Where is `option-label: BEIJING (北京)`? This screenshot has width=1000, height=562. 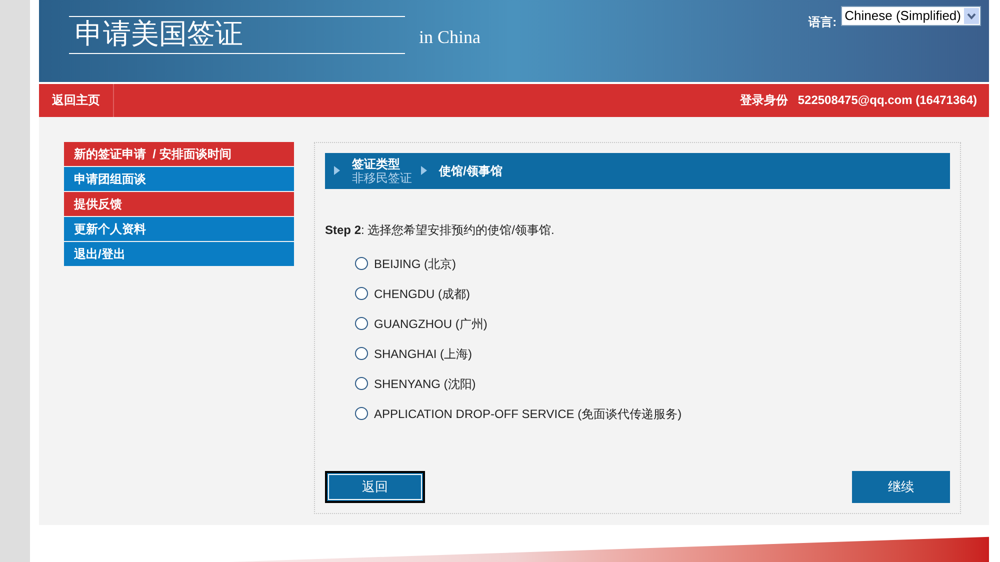
option-label: BEIJING (北京) is located at coordinates (415, 264).